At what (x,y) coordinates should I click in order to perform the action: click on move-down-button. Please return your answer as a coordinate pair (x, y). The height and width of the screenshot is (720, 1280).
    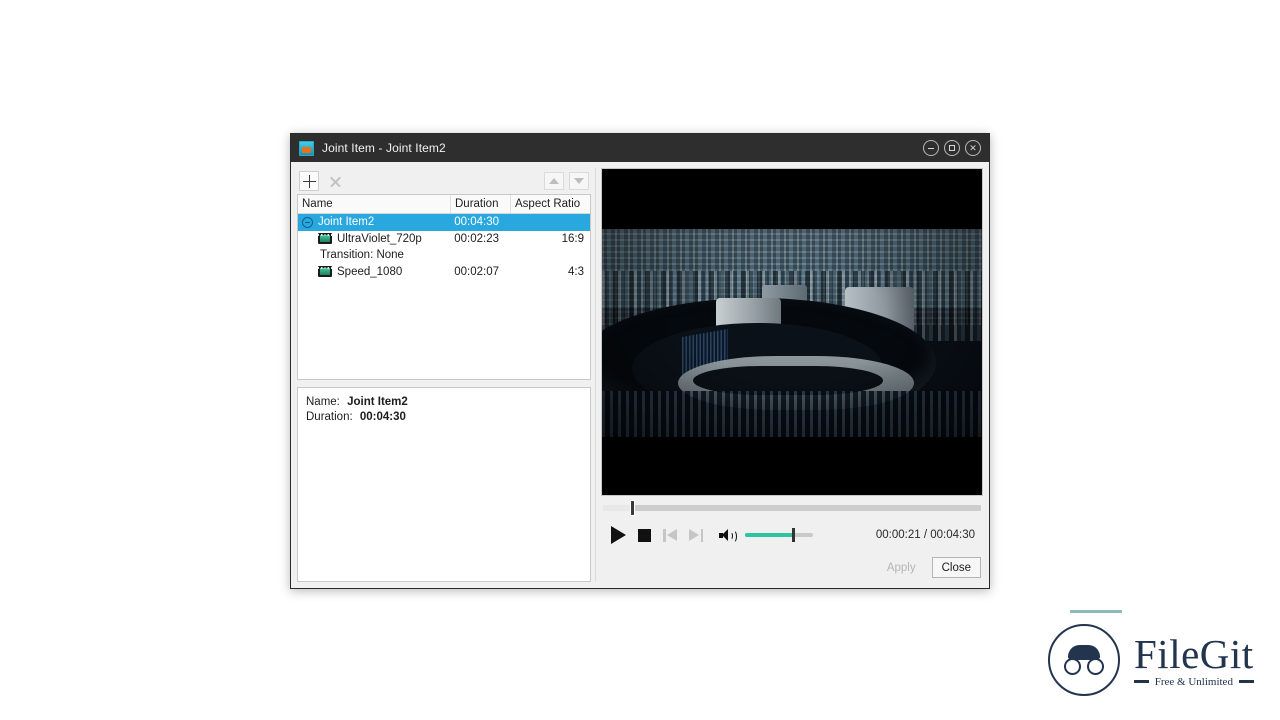
    Looking at the image, I should click on (579, 181).